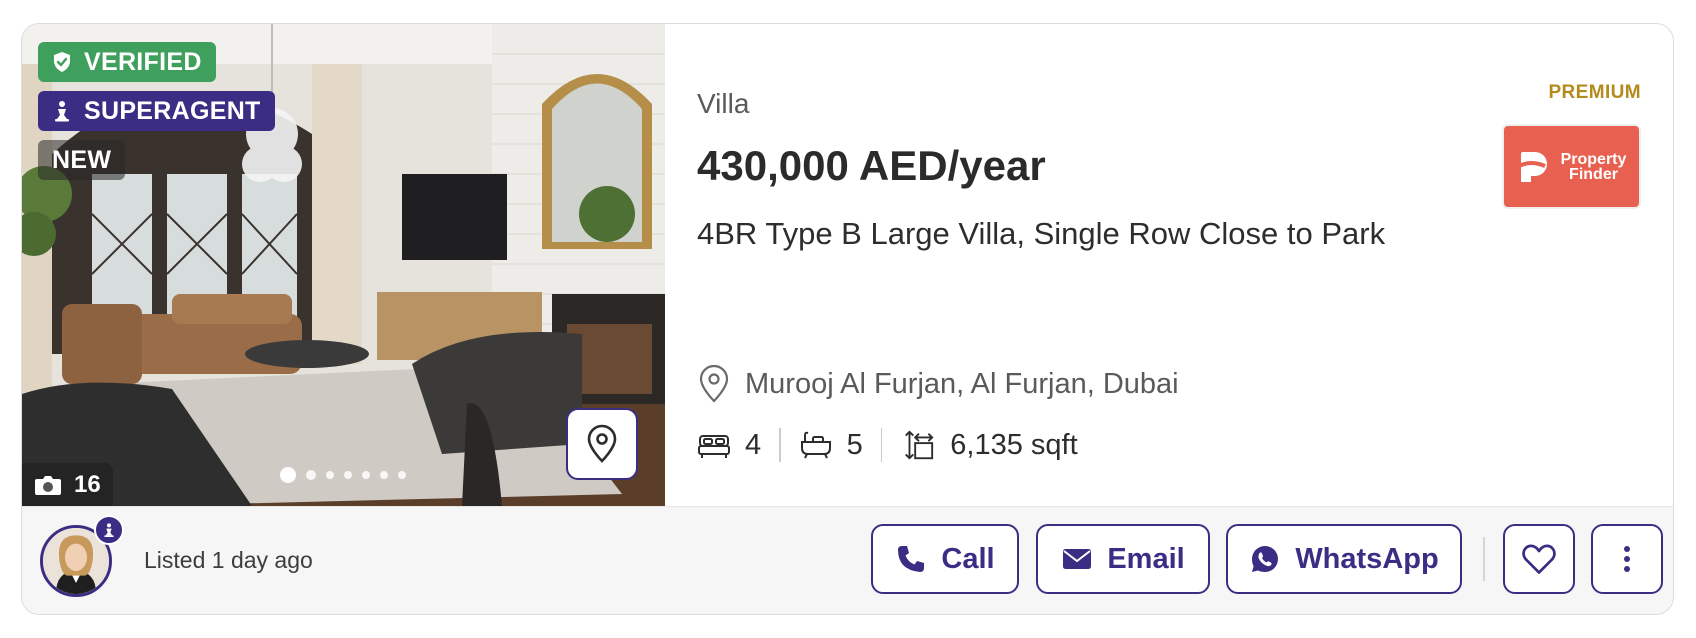  What do you see at coordinates (871, 165) in the screenshot?
I see `property-price: 430,000 AED/year` at bounding box center [871, 165].